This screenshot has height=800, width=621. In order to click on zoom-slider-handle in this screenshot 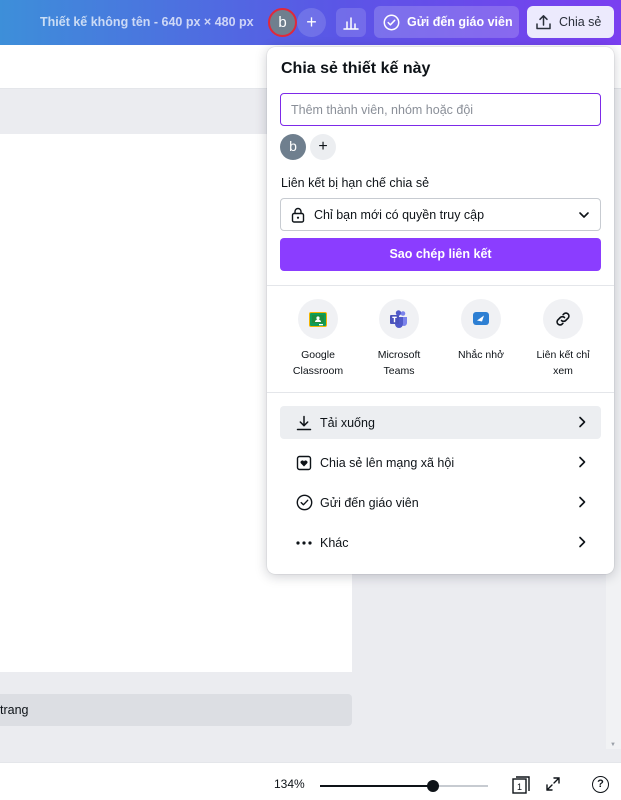, I will do `click(432, 786)`.